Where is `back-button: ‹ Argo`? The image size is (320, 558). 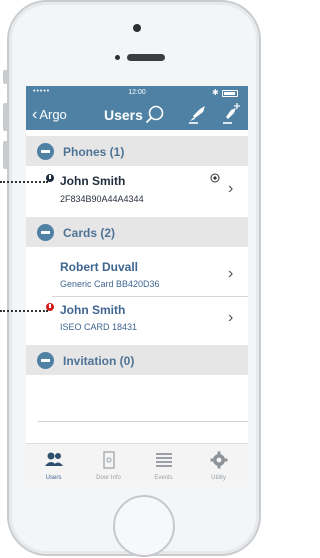 back-button: ‹ Argo is located at coordinates (49, 114).